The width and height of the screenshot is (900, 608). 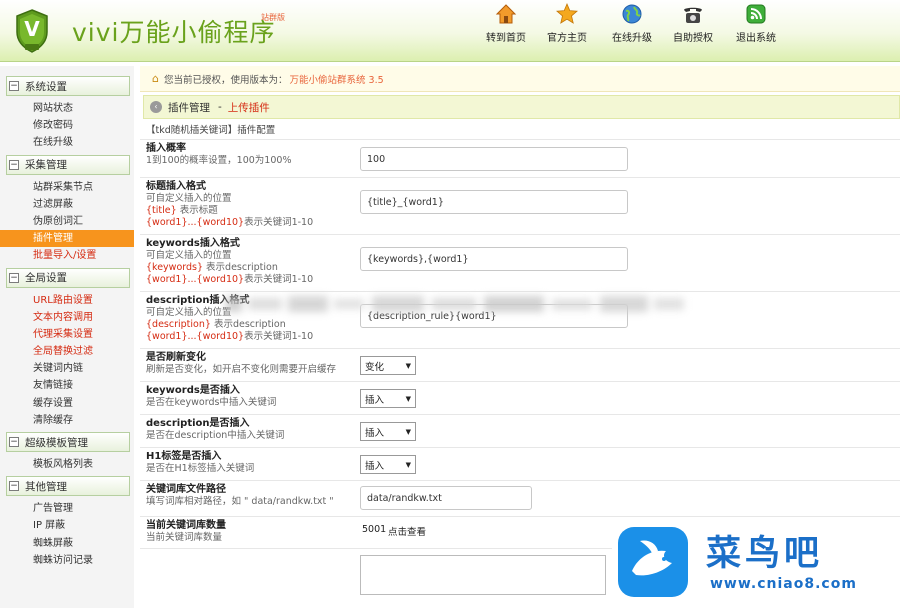 I want to click on field-desc: 是否在H1标签插入关键词, so click(x=200, y=468).